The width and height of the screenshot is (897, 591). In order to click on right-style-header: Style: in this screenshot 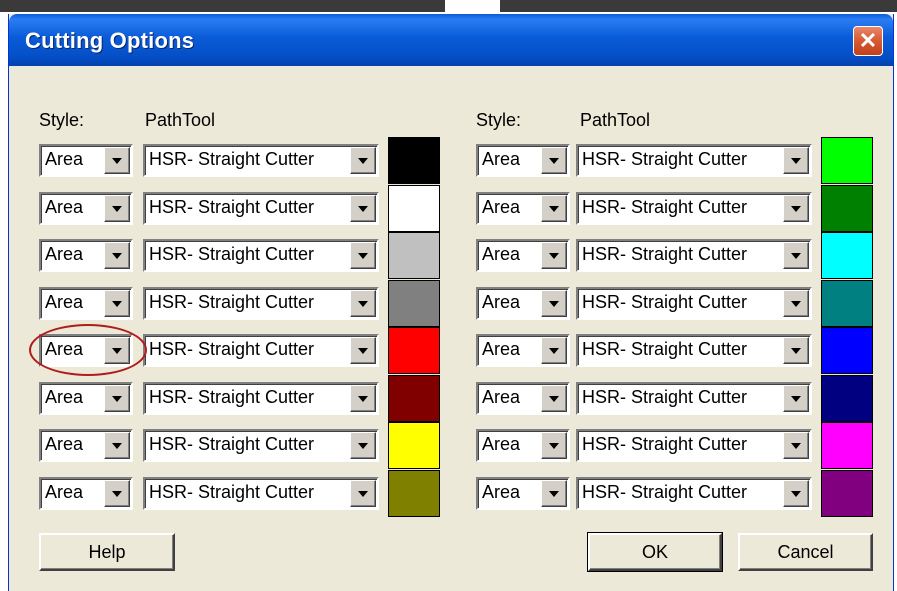, I will do `click(499, 120)`.